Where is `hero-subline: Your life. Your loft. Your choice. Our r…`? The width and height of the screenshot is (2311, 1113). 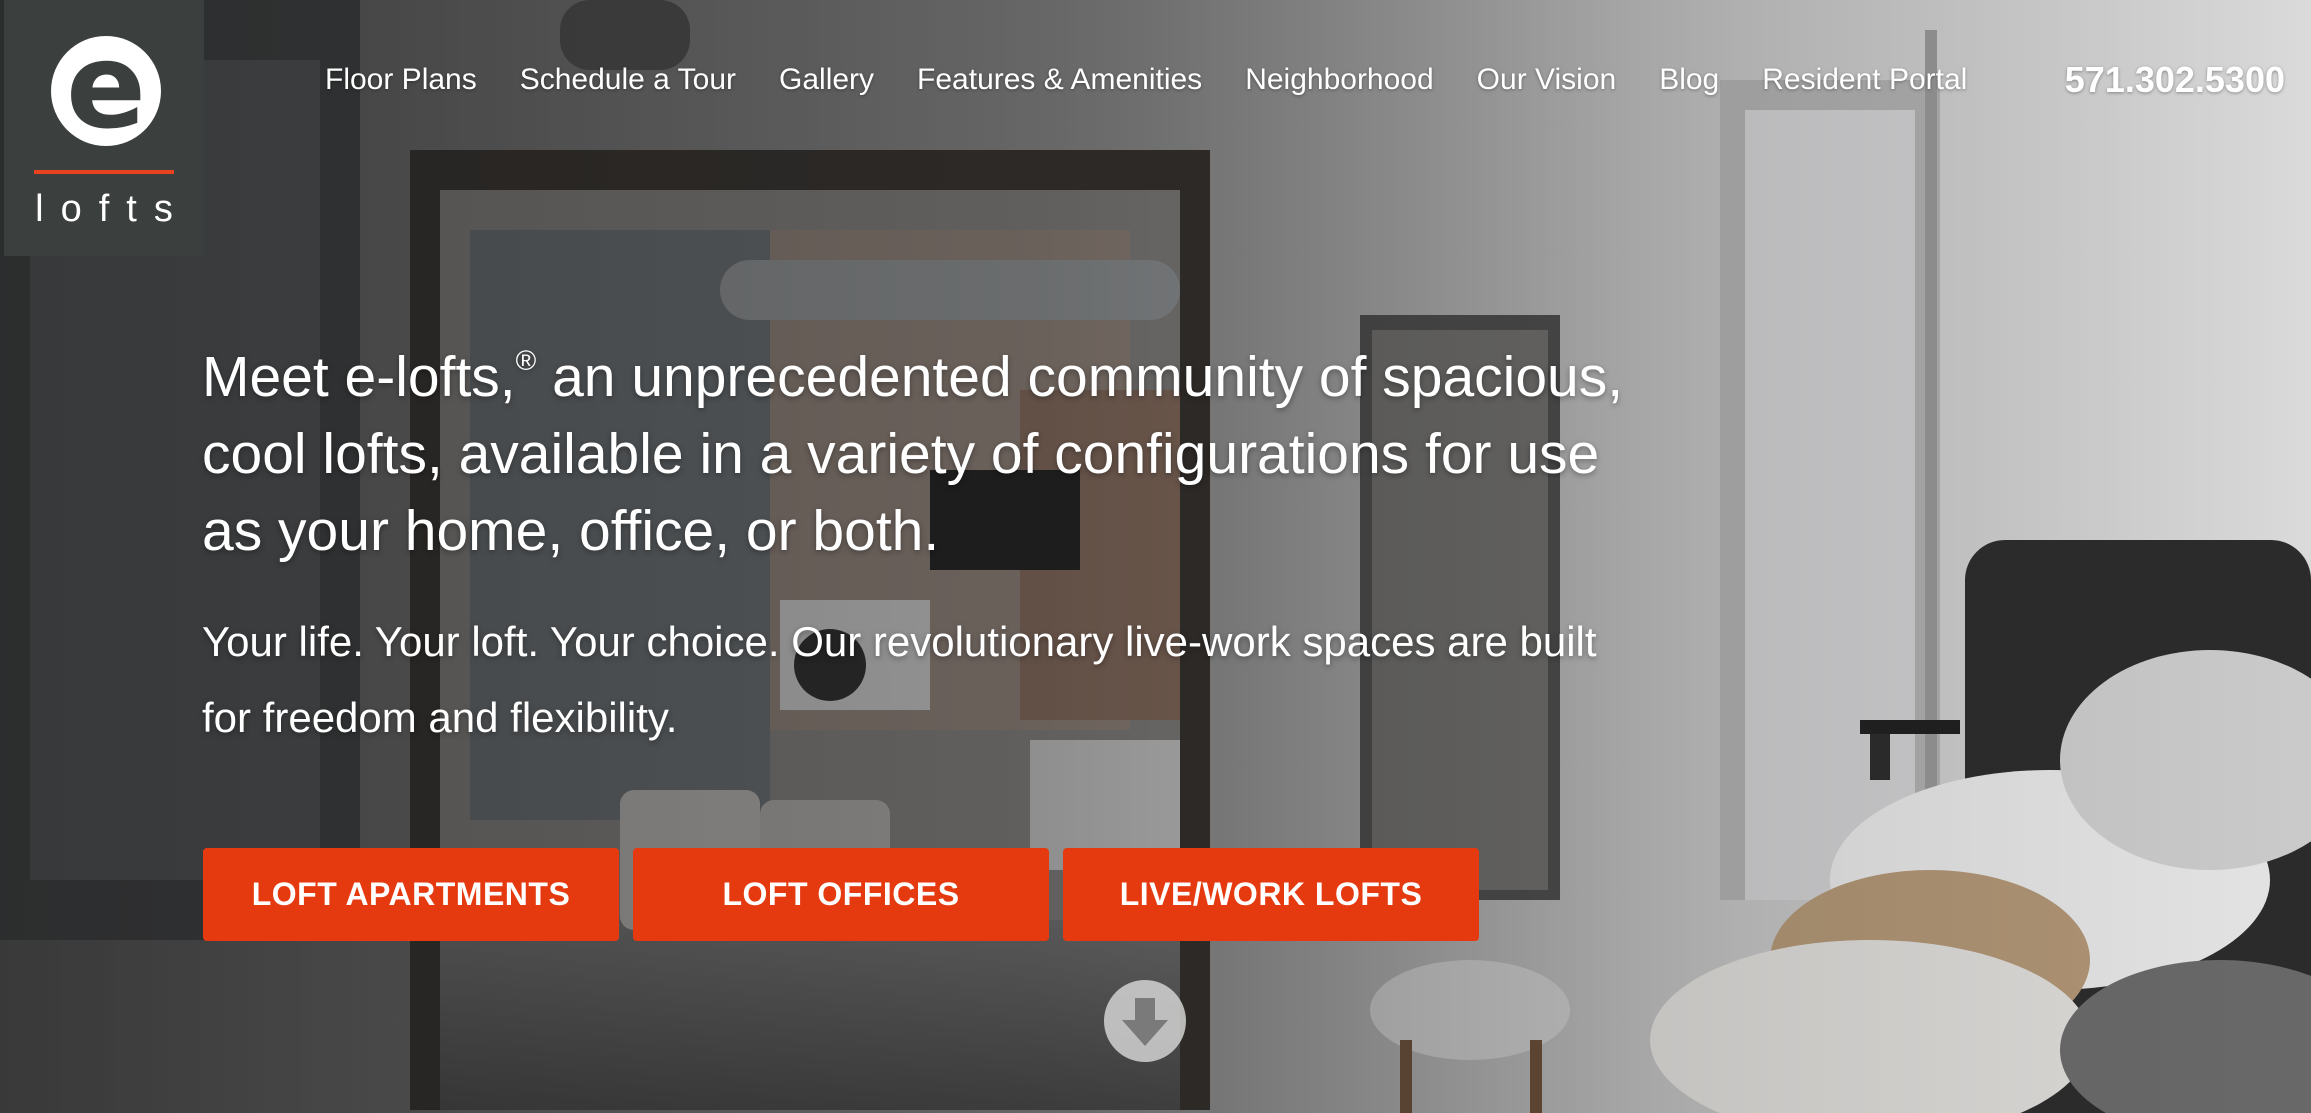
hero-subline: Your life. Your loft. Your choice. Our r… is located at coordinates (899, 679).